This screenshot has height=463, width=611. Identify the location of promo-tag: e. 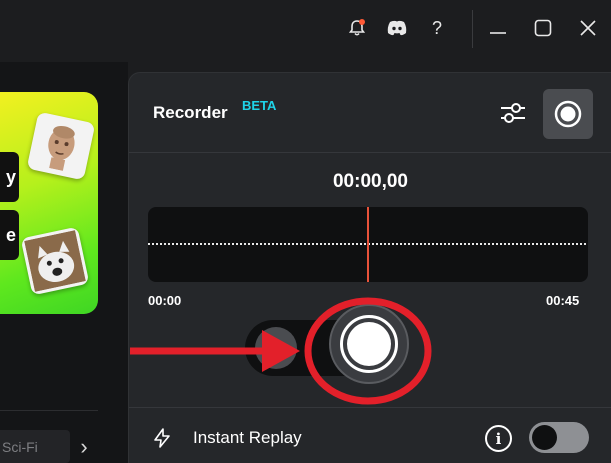
(9, 235).